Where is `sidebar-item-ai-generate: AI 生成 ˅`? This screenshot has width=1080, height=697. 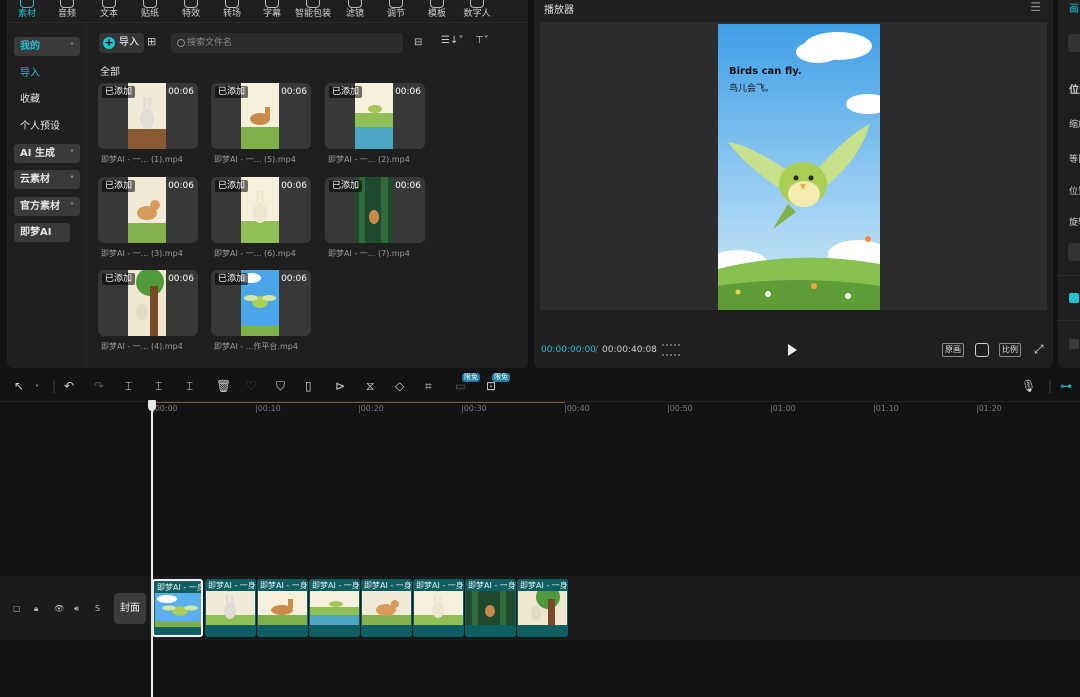
sidebar-item-ai-generate: AI 生成 ˅ is located at coordinates (47, 153).